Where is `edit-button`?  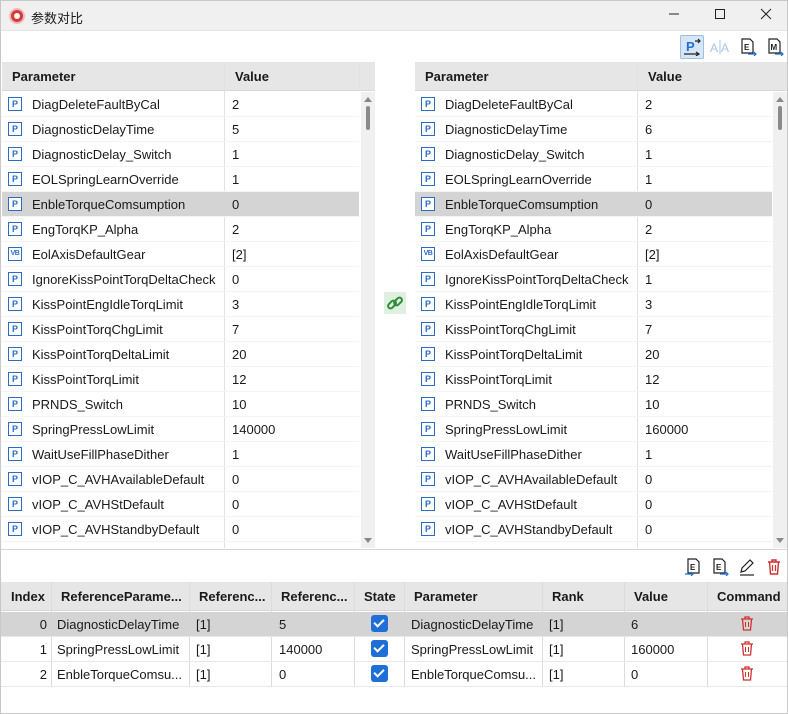 edit-button is located at coordinates (747, 567).